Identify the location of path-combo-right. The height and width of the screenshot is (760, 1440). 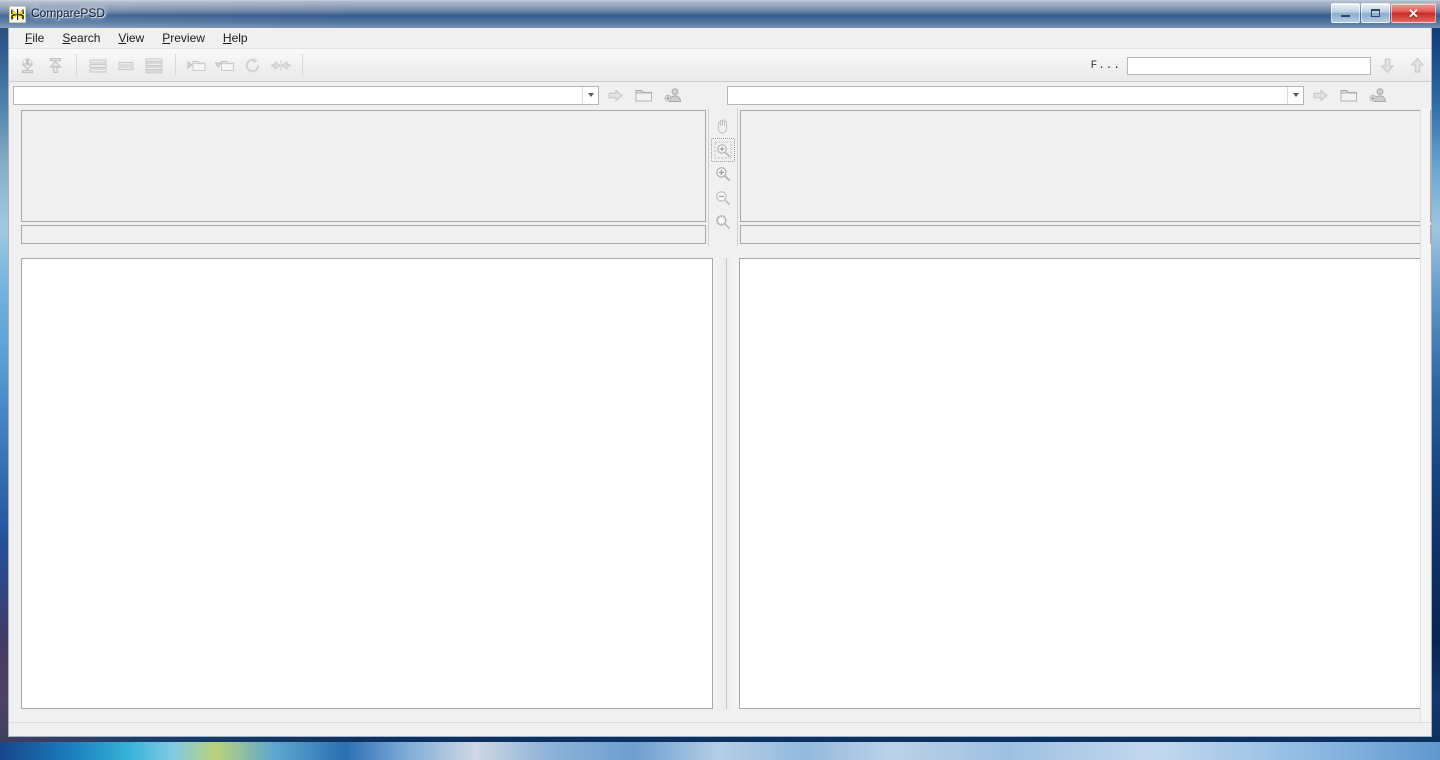
(1015, 95).